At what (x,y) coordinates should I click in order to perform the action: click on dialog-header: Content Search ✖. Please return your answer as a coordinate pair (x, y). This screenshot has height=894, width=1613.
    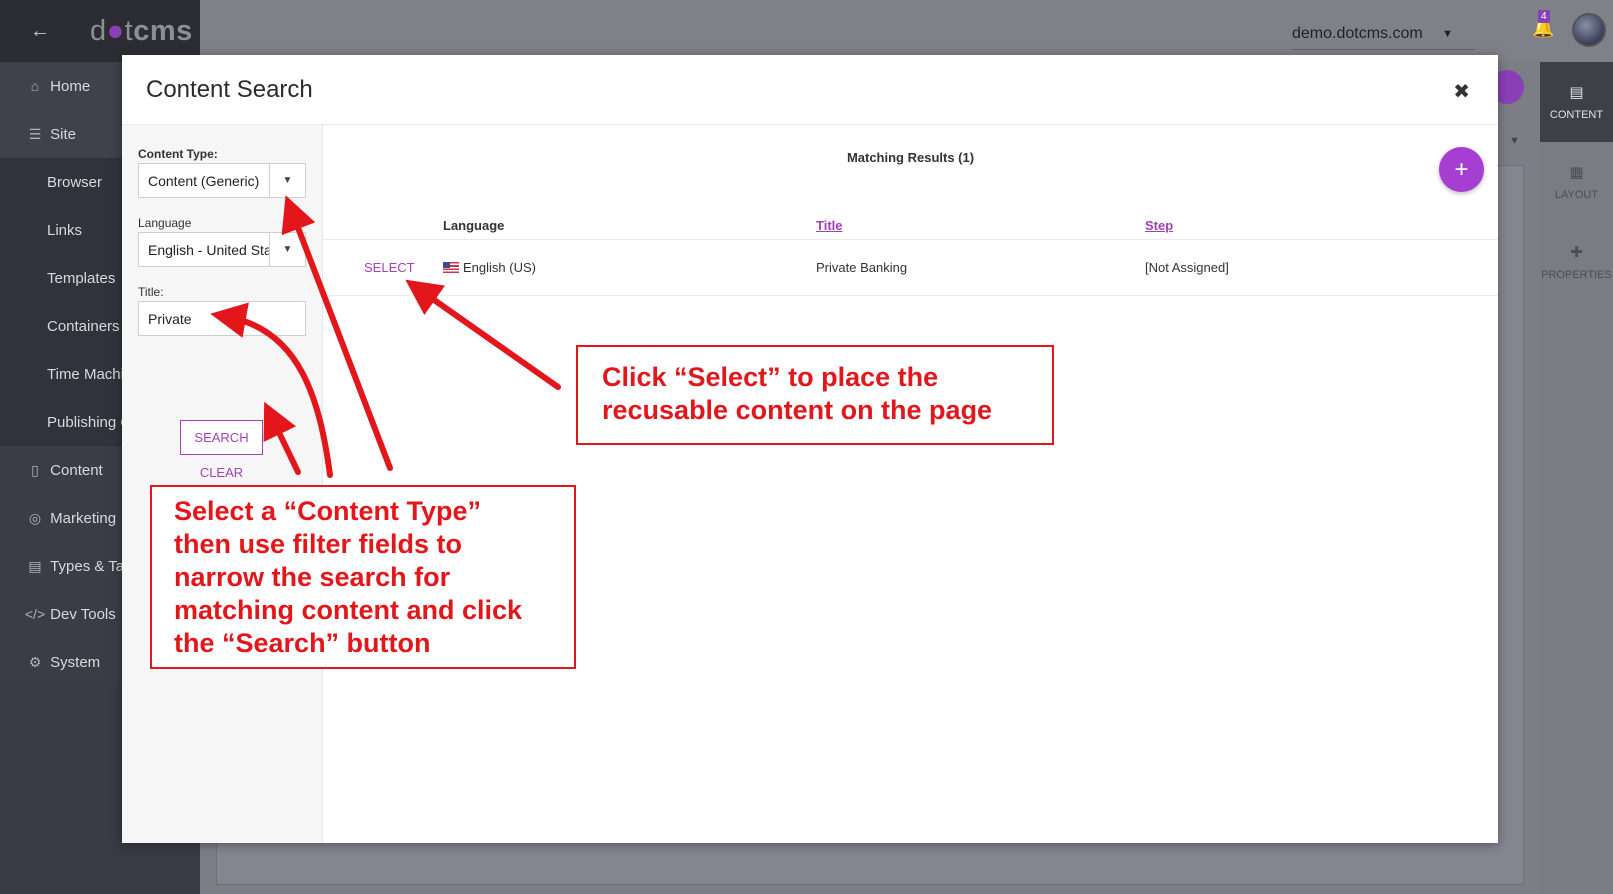
    Looking at the image, I should click on (810, 90).